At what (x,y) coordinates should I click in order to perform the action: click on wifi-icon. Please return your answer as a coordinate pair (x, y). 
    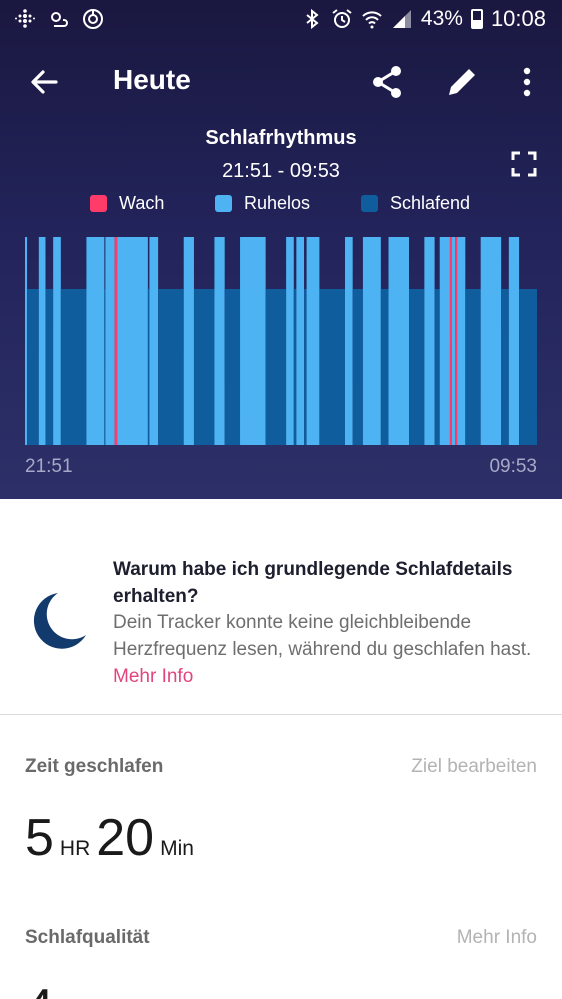
    Looking at the image, I should click on (372, 20).